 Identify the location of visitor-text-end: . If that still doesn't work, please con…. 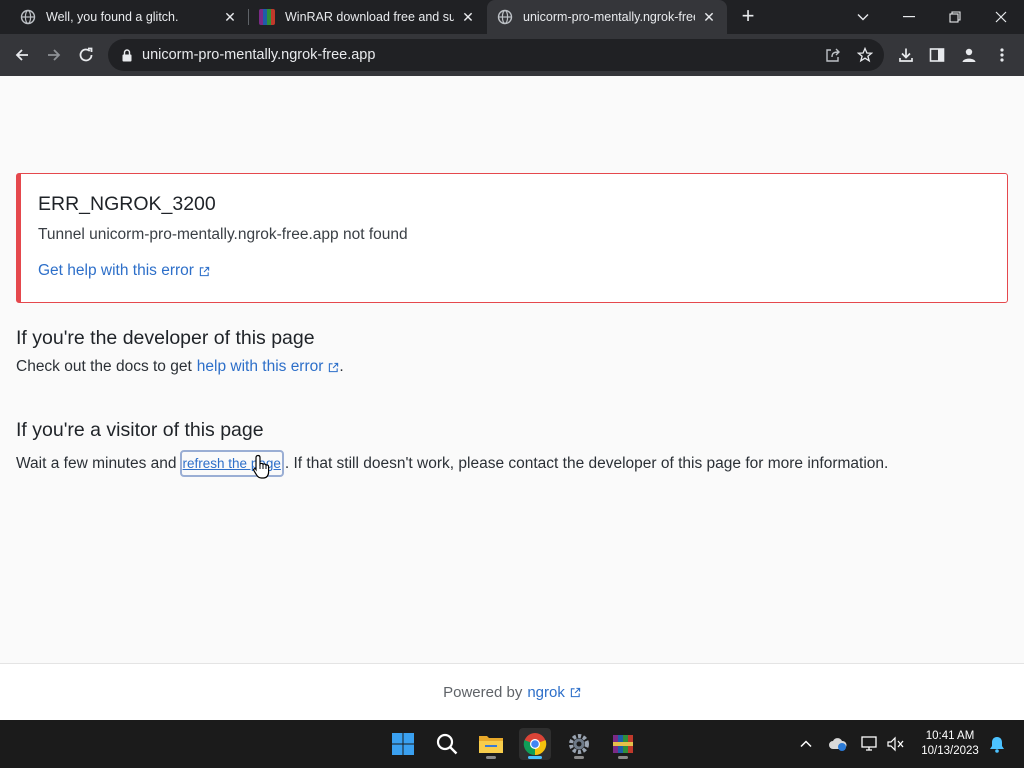
(586, 463).